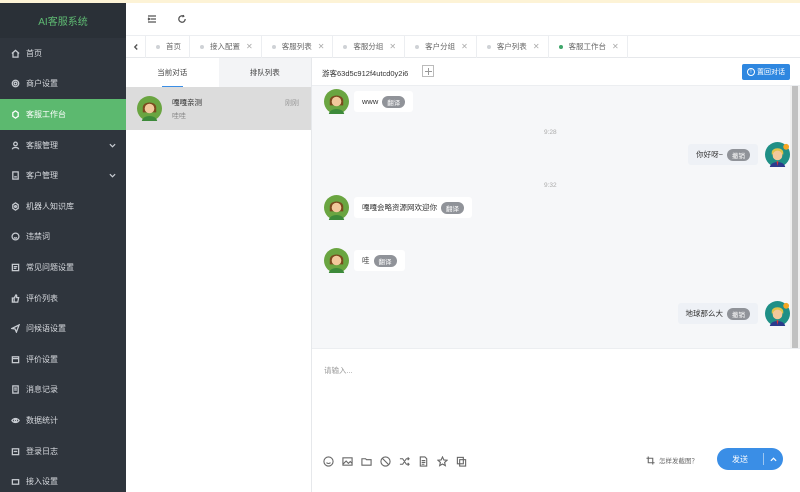  What do you see at coordinates (63, 145) in the screenshot?
I see `sidebar-item-agent-management: 客服管理` at bounding box center [63, 145].